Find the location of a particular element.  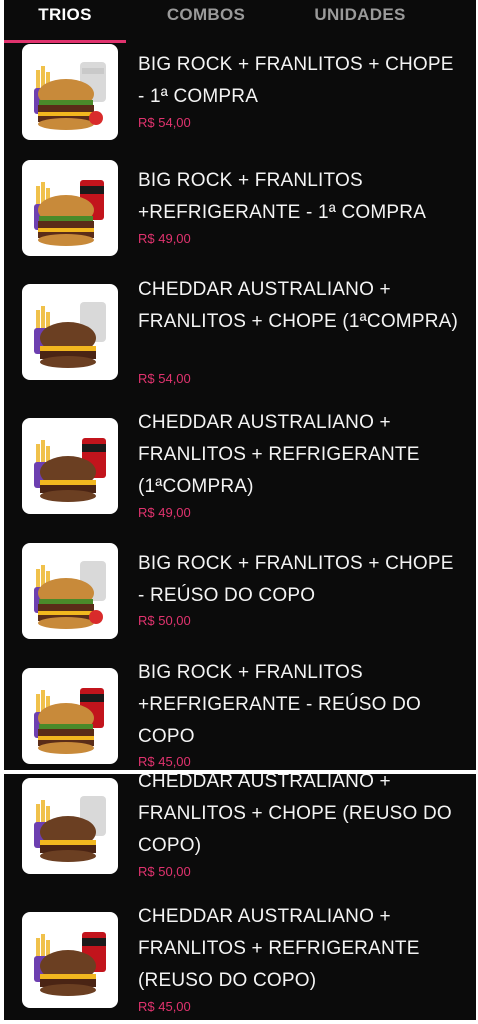

tab-trios: TRIOS is located at coordinates (65, 15).